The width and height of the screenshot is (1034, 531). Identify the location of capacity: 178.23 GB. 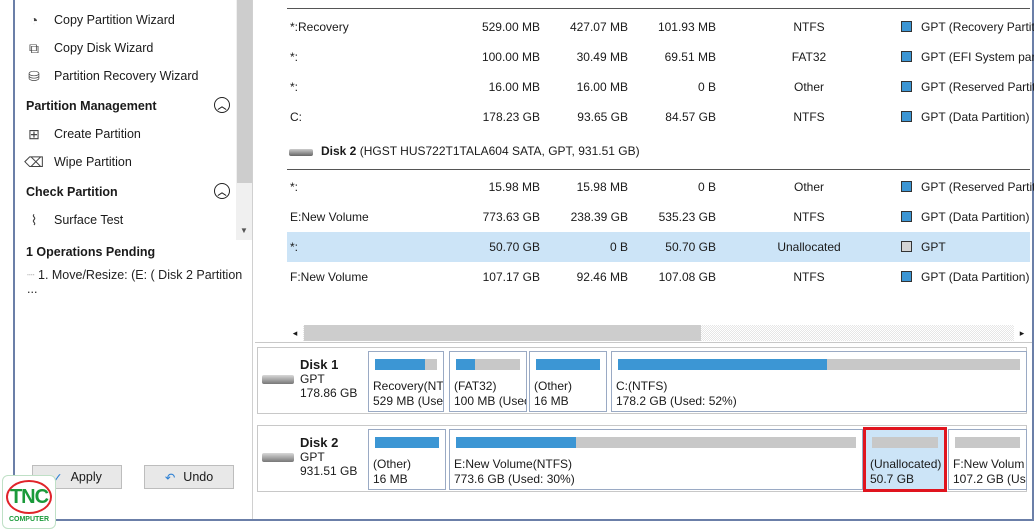
(511, 117).